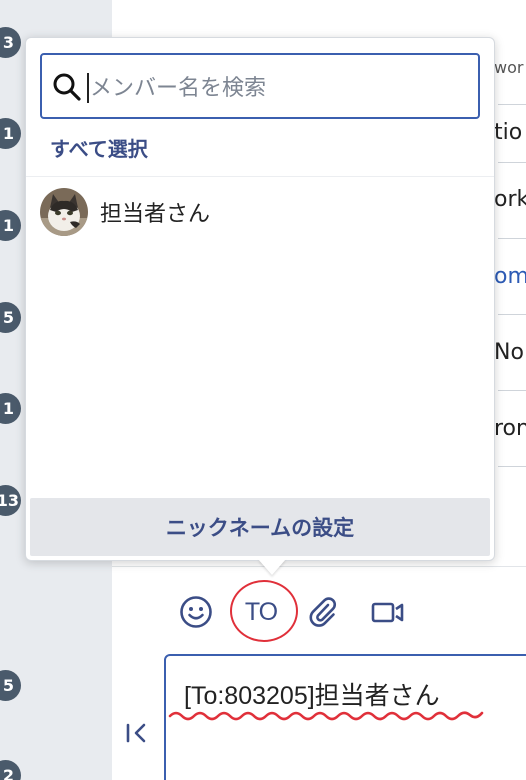 Image resolution: width=526 pixels, height=780 pixels. What do you see at coordinates (509, 352) in the screenshot?
I see `message-fragment: No` at bounding box center [509, 352].